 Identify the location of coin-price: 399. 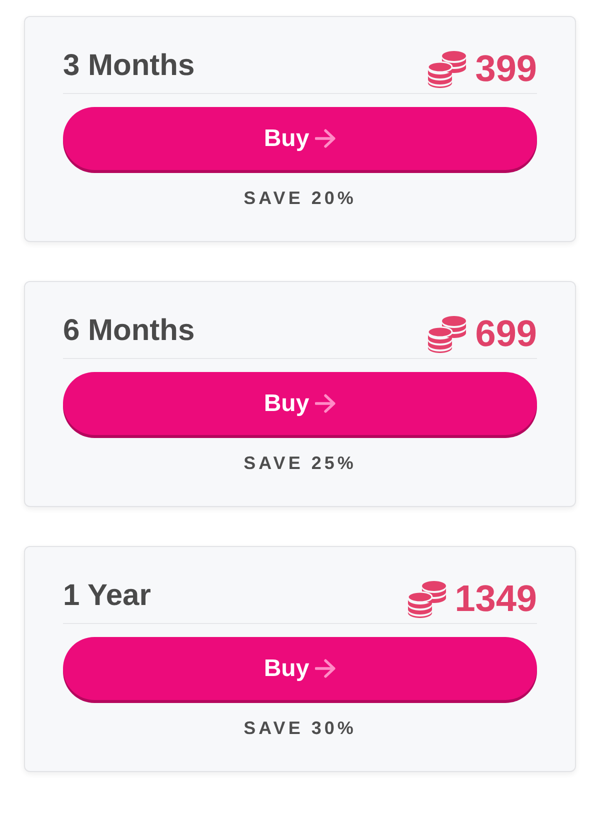
(506, 69).